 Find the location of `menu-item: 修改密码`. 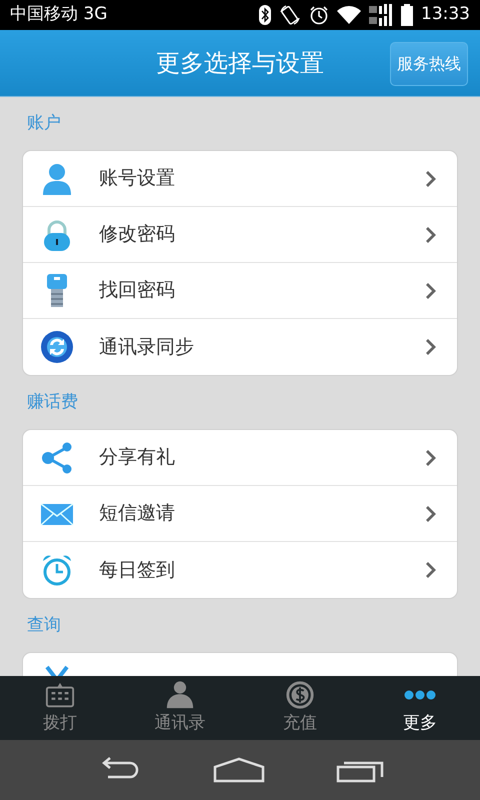

menu-item: 修改密码 is located at coordinates (240, 235).